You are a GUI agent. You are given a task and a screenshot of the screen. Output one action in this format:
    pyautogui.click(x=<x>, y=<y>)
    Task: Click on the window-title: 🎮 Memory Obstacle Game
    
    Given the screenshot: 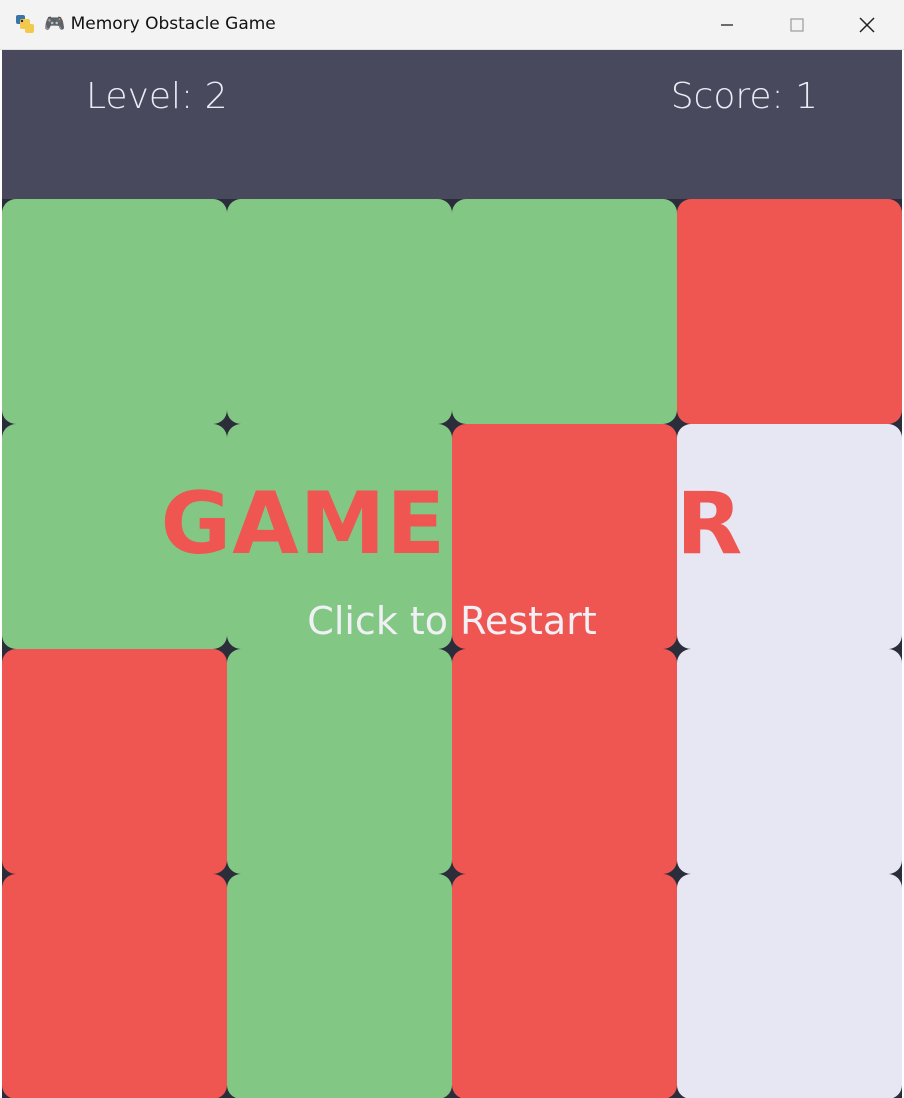 What is the action you would take?
    pyautogui.click(x=160, y=24)
    